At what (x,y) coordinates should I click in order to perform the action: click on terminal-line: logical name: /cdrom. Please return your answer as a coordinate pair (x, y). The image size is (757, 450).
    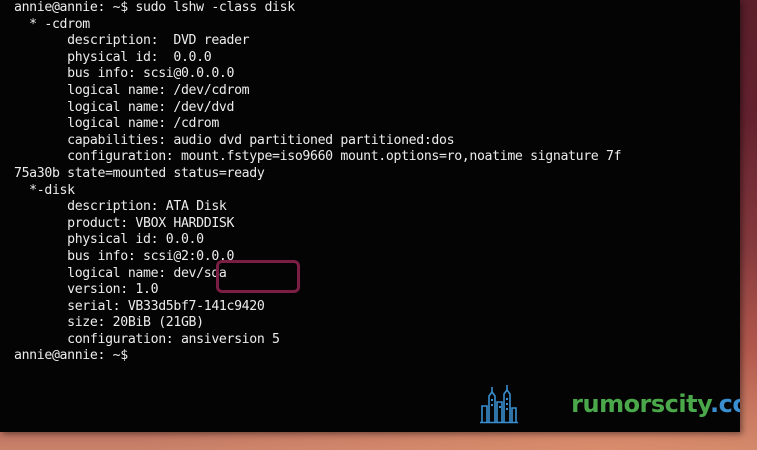
    Looking at the image, I should click on (116, 124).